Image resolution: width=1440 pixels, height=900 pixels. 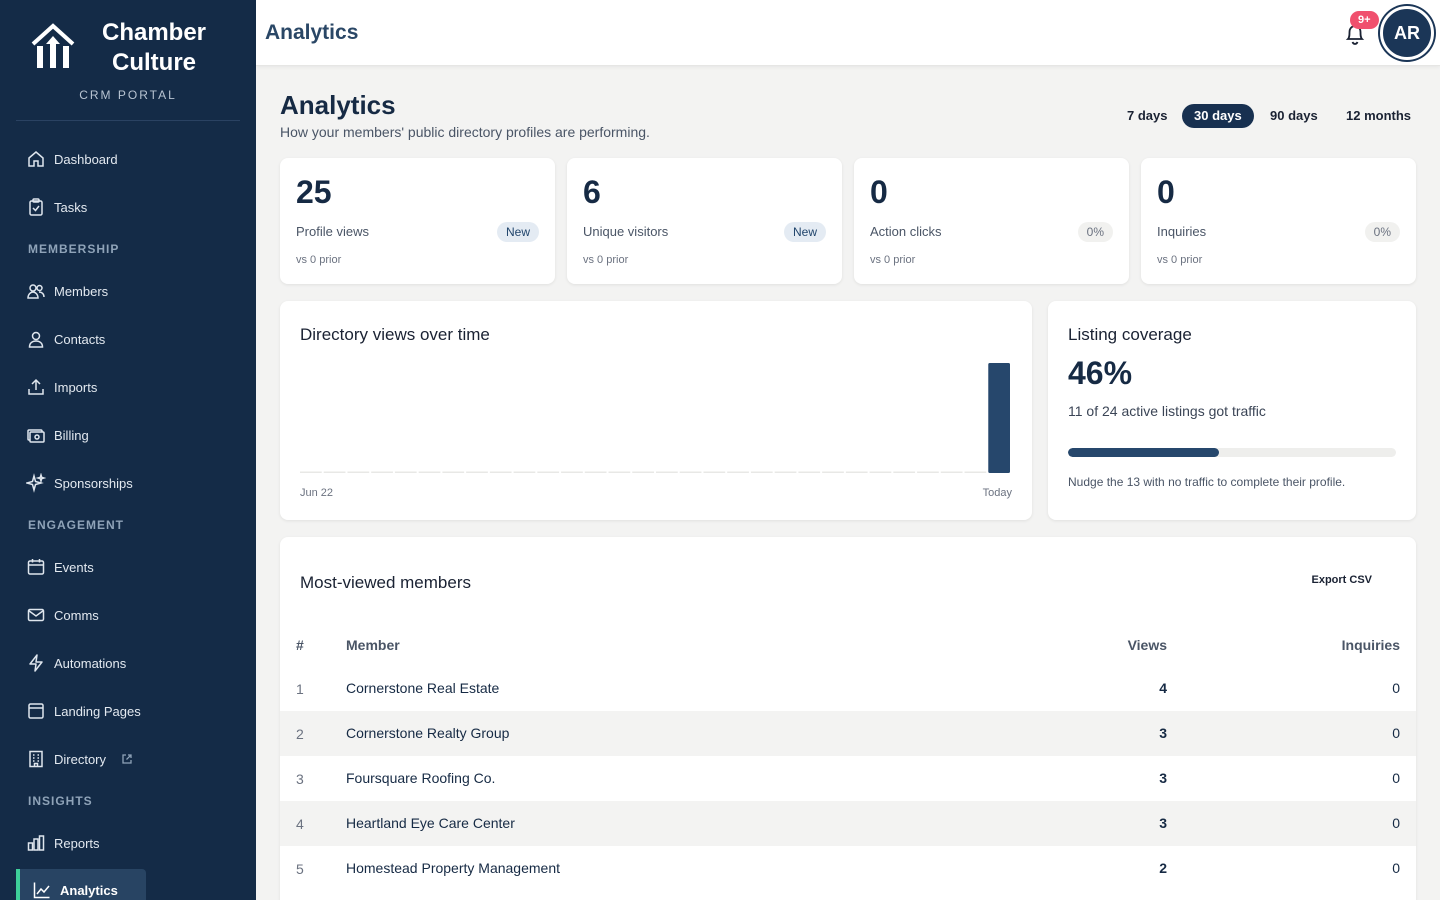 What do you see at coordinates (1218, 116) in the screenshot?
I see `range-30-days: 30 days` at bounding box center [1218, 116].